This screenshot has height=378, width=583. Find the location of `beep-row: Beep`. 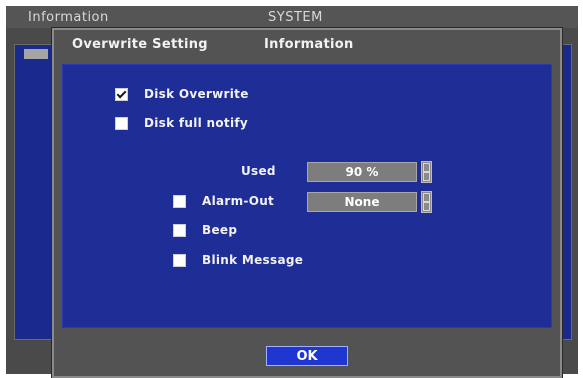

beep-row: Beep is located at coordinates (205, 230).